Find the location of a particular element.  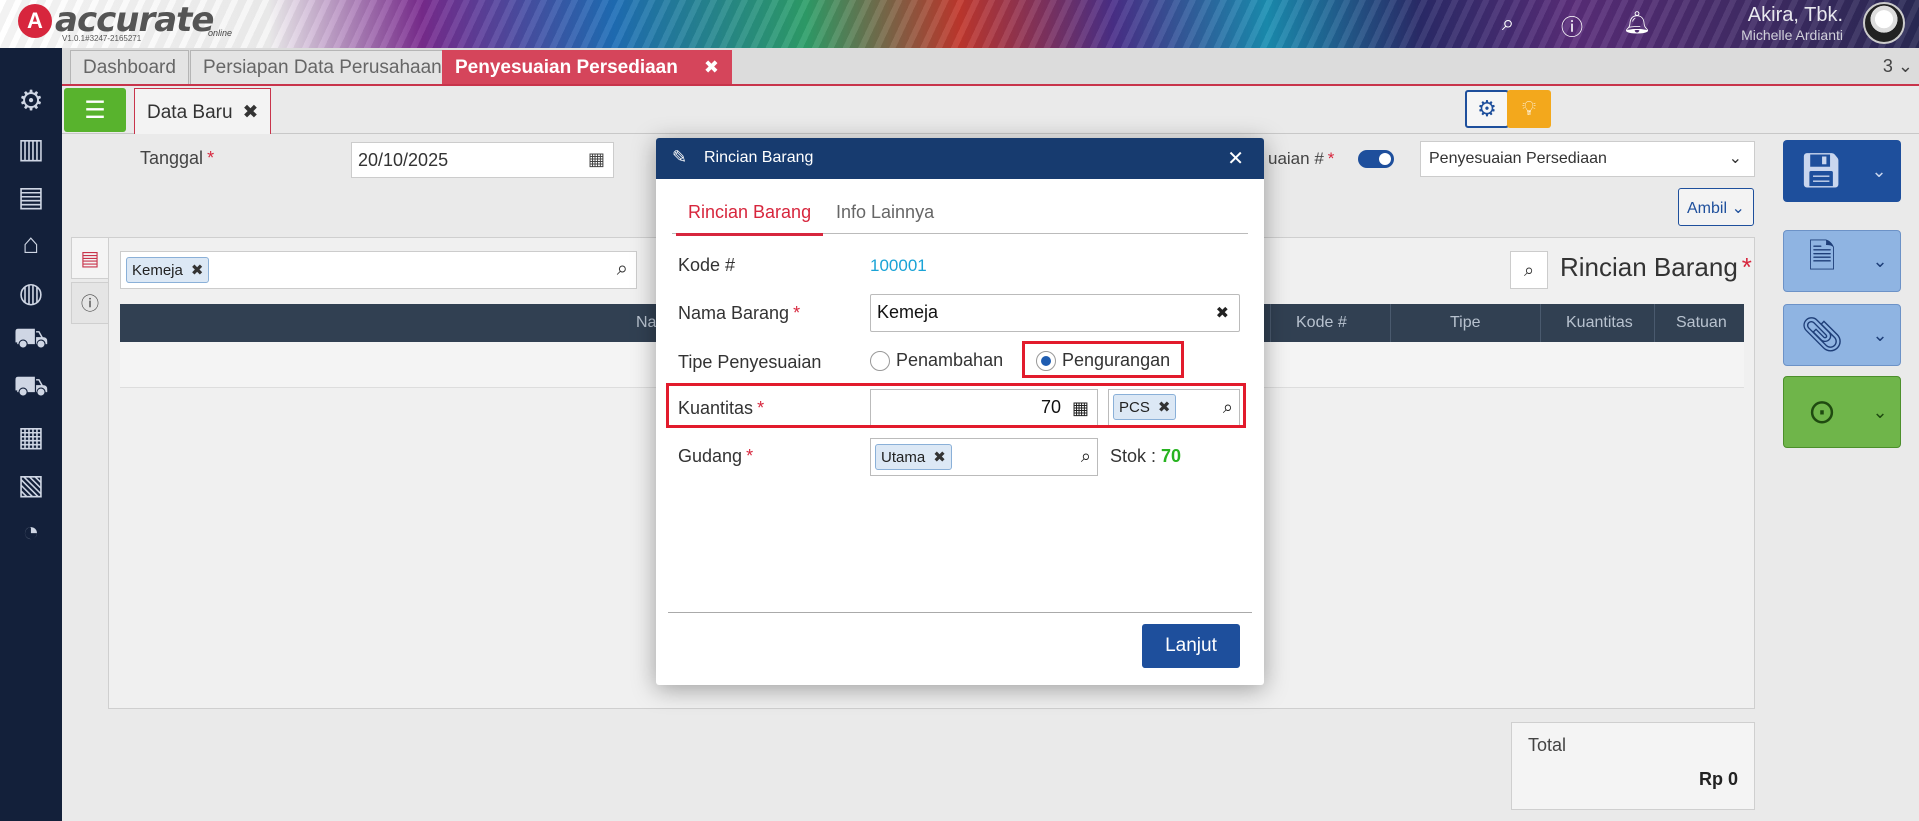

clear-icon: ✖ is located at coordinates (1222, 313).